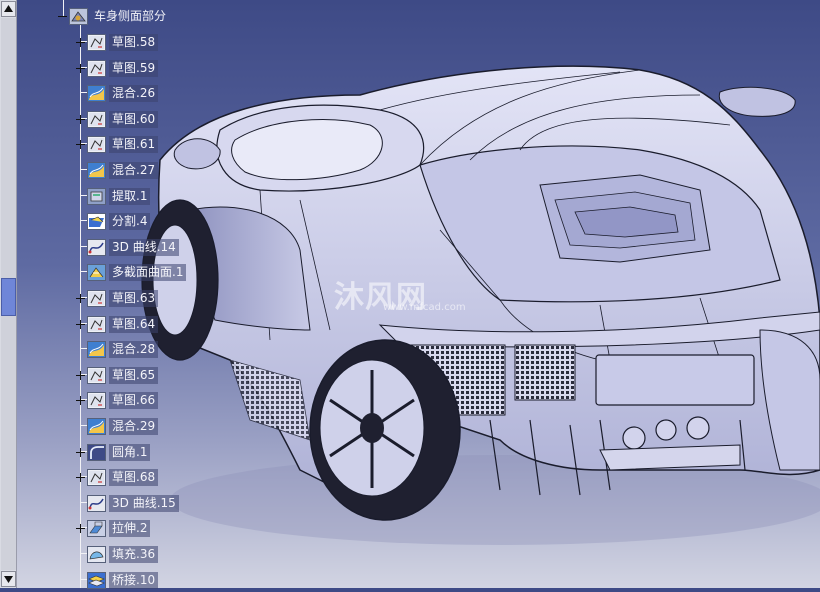 Image resolution: width=820 pixels, height=592 pixels. I want to click on fill-surface-icon, so click(96, 554).